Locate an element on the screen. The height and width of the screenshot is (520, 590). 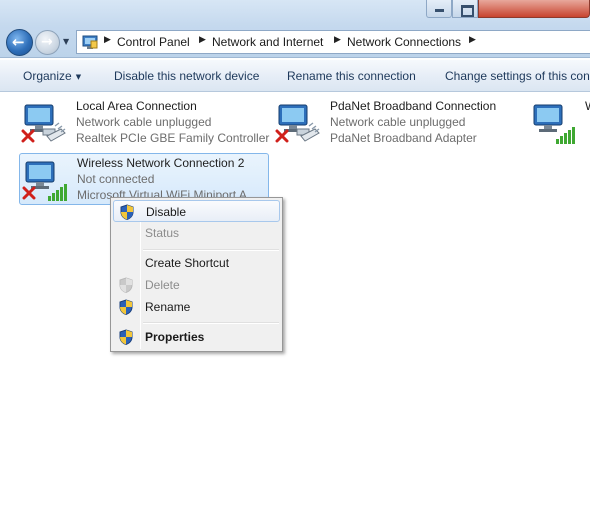
menu-item-create-shortcut: Create Shortcut is located at coordinates (196, 263).